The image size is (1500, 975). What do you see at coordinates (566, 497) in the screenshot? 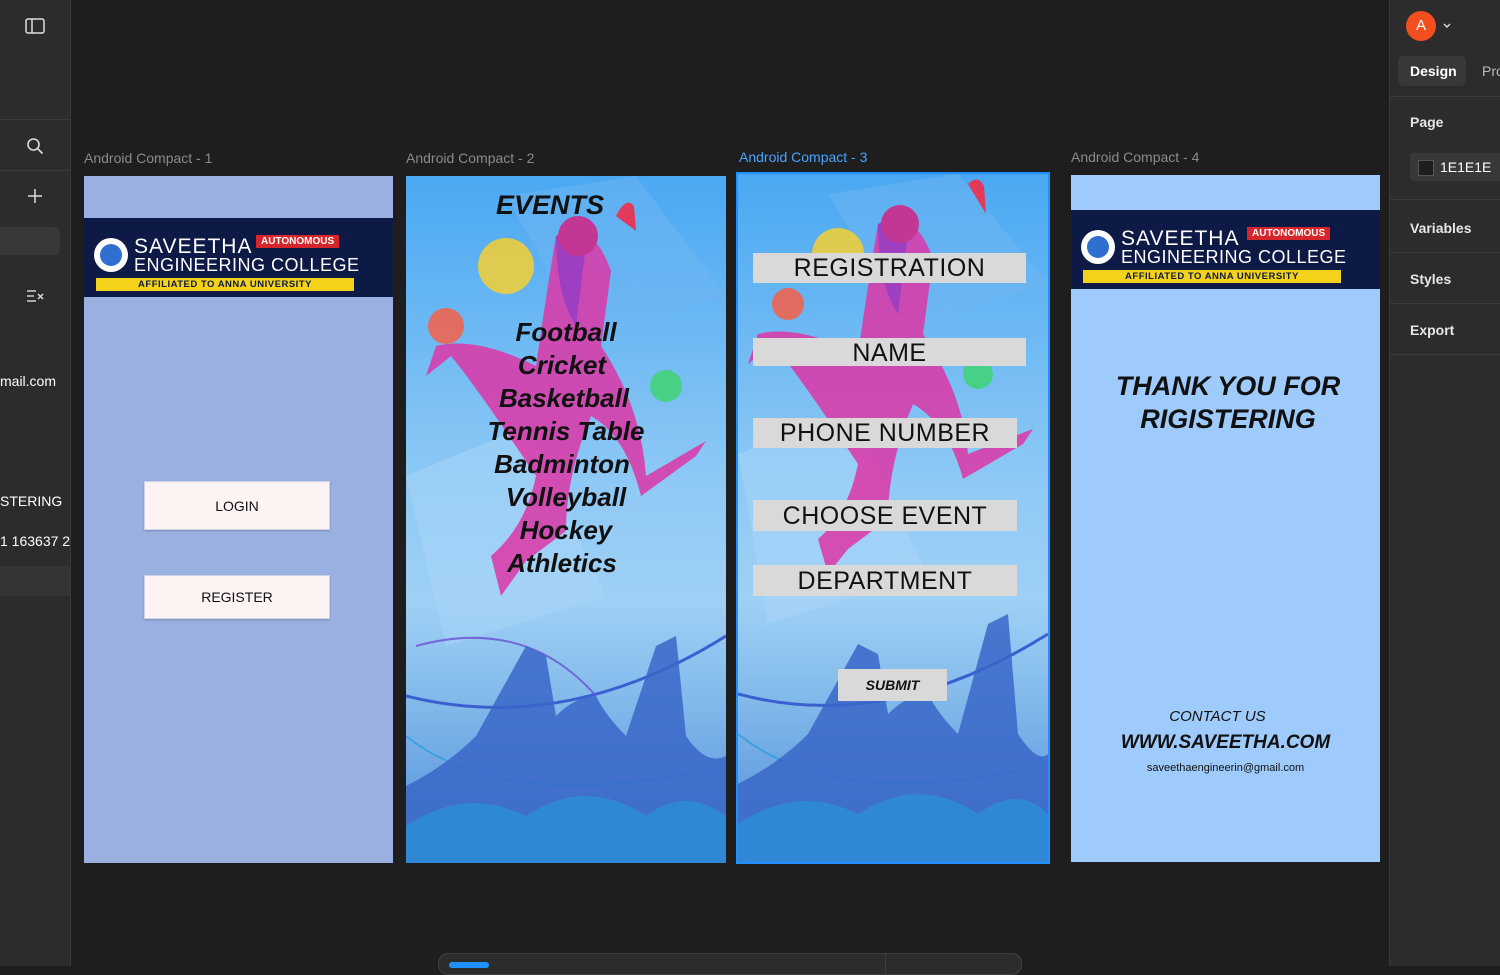
I see `event-item-5: Volleyball` at bounding box center [566, 497].